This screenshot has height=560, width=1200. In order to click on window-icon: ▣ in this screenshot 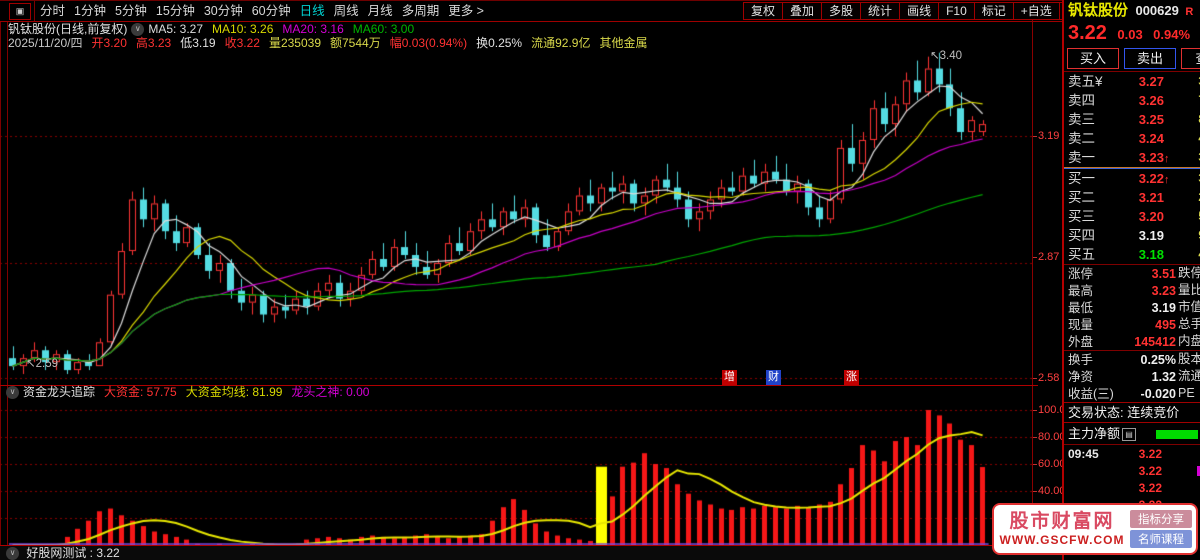, I will do `click(20, 11)`.